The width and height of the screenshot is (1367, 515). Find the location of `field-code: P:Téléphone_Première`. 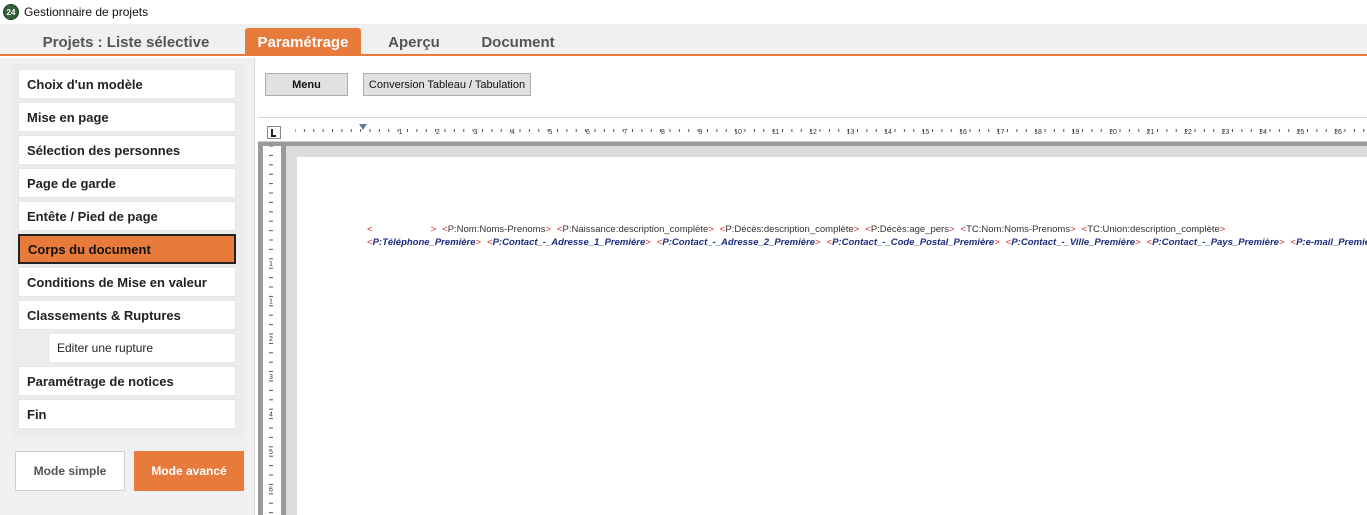

field-code: P:Téléphone_Première is located at coordinates (424, 242).